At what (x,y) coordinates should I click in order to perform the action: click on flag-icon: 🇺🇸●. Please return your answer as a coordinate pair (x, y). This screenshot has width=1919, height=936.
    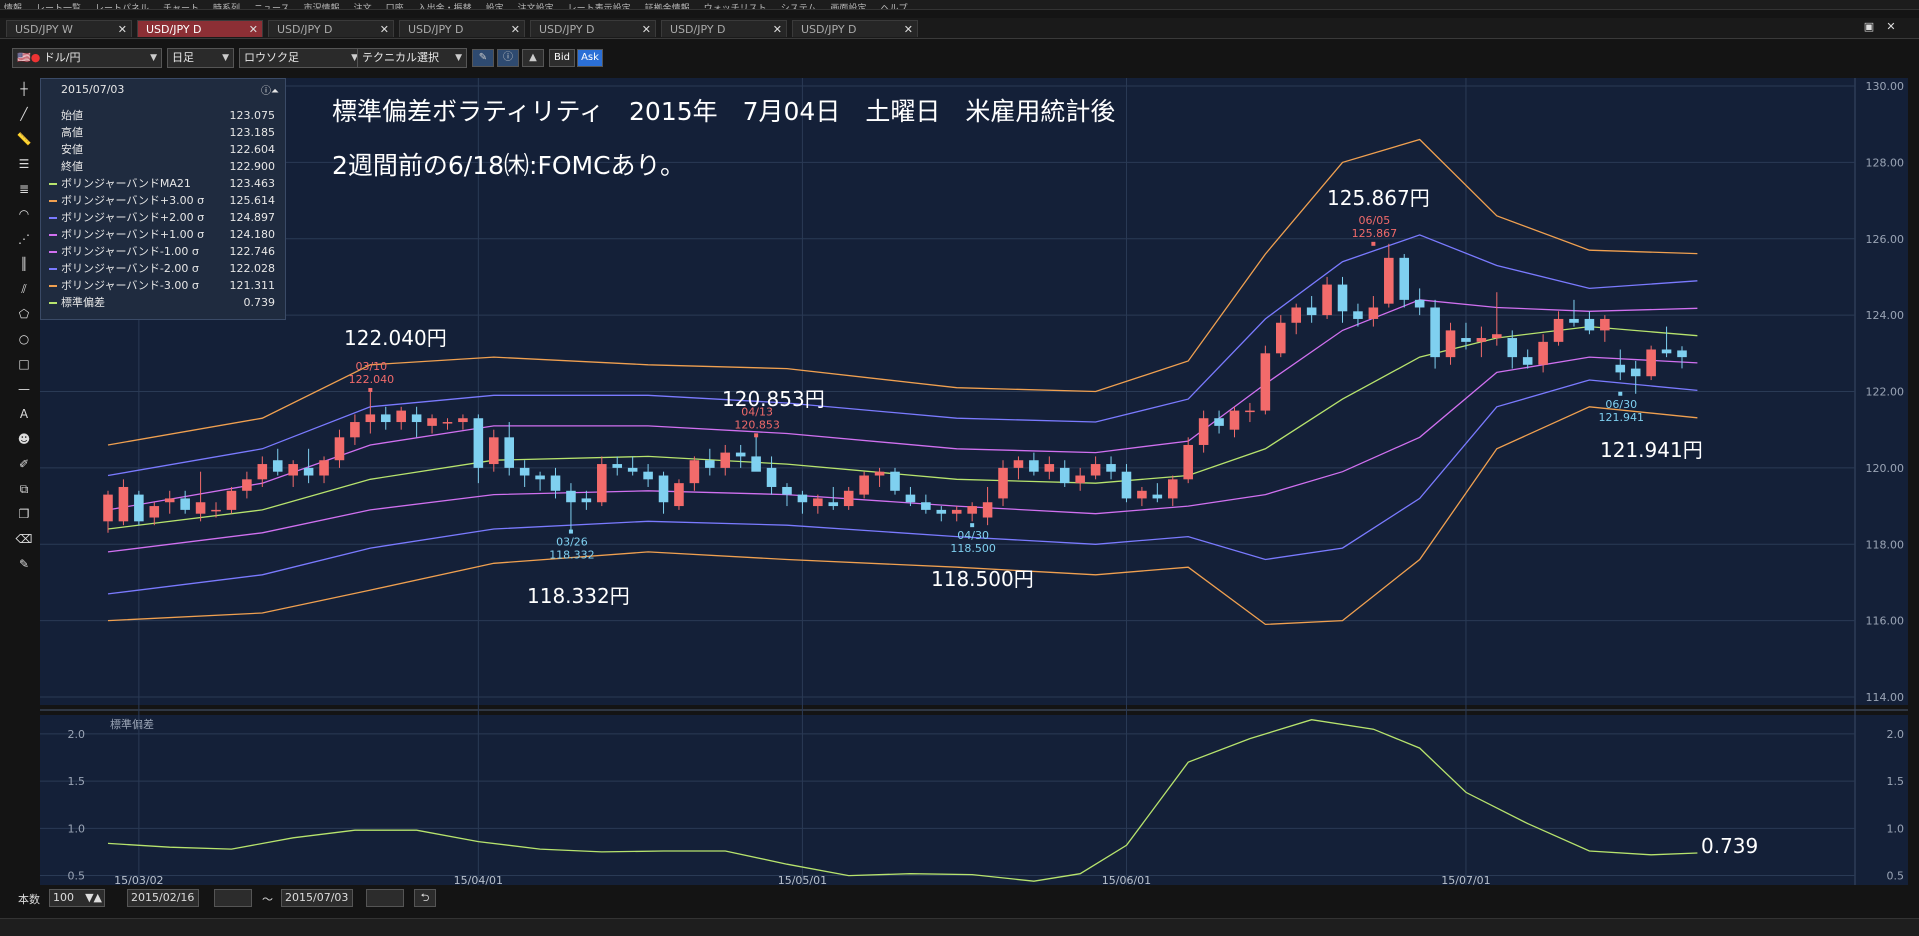
    Looking at the image, I should click on (29, 57).